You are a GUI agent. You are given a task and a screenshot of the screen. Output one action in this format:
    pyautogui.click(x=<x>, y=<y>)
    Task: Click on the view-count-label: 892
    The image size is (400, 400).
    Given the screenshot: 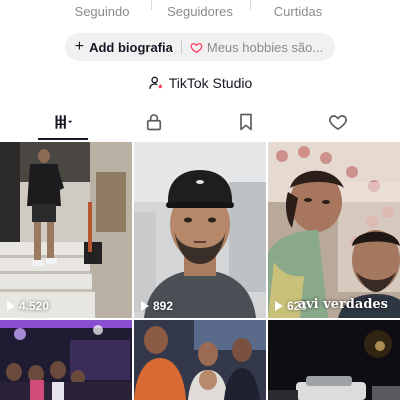 What is the action you would take?
    pyautogui.click(x=163, y=306)
    